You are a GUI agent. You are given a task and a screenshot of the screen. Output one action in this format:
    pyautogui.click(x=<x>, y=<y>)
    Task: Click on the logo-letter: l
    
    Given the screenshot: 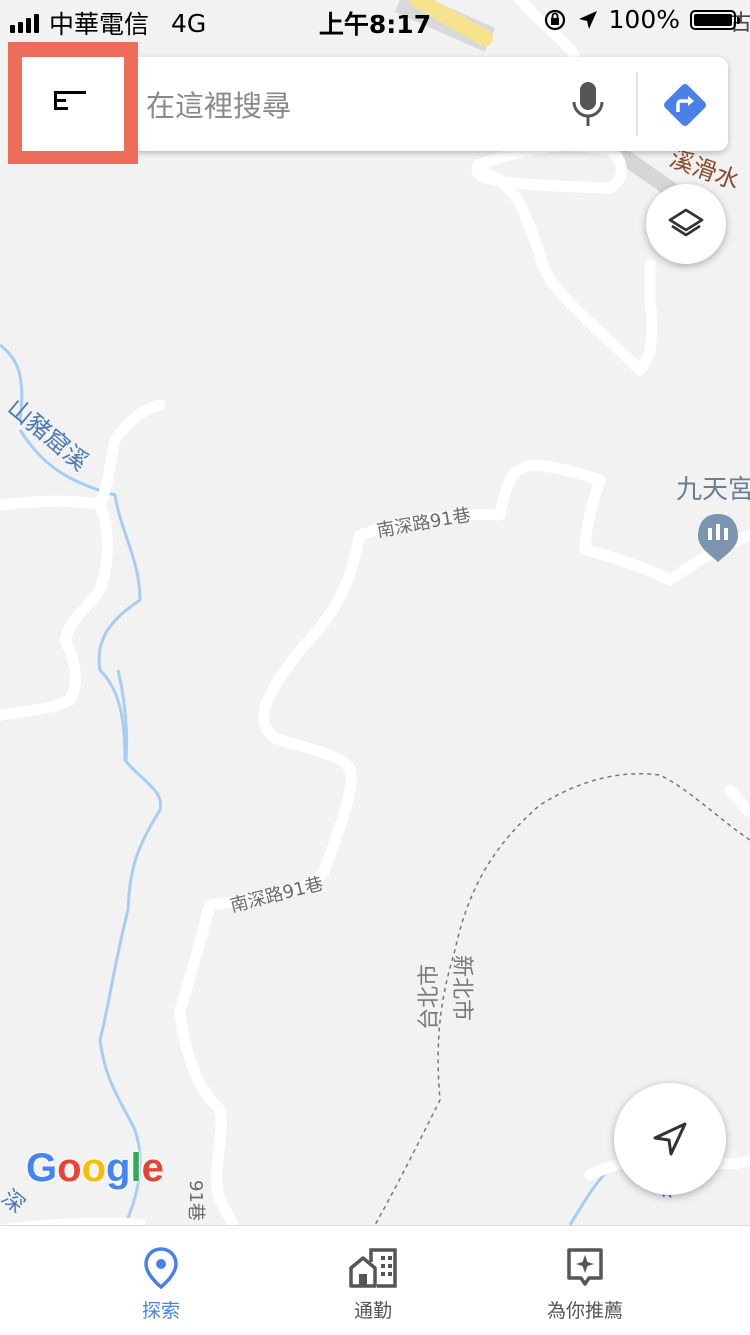 What is the action you would take?
    pyautogui.click(x=136, y=1168)
    